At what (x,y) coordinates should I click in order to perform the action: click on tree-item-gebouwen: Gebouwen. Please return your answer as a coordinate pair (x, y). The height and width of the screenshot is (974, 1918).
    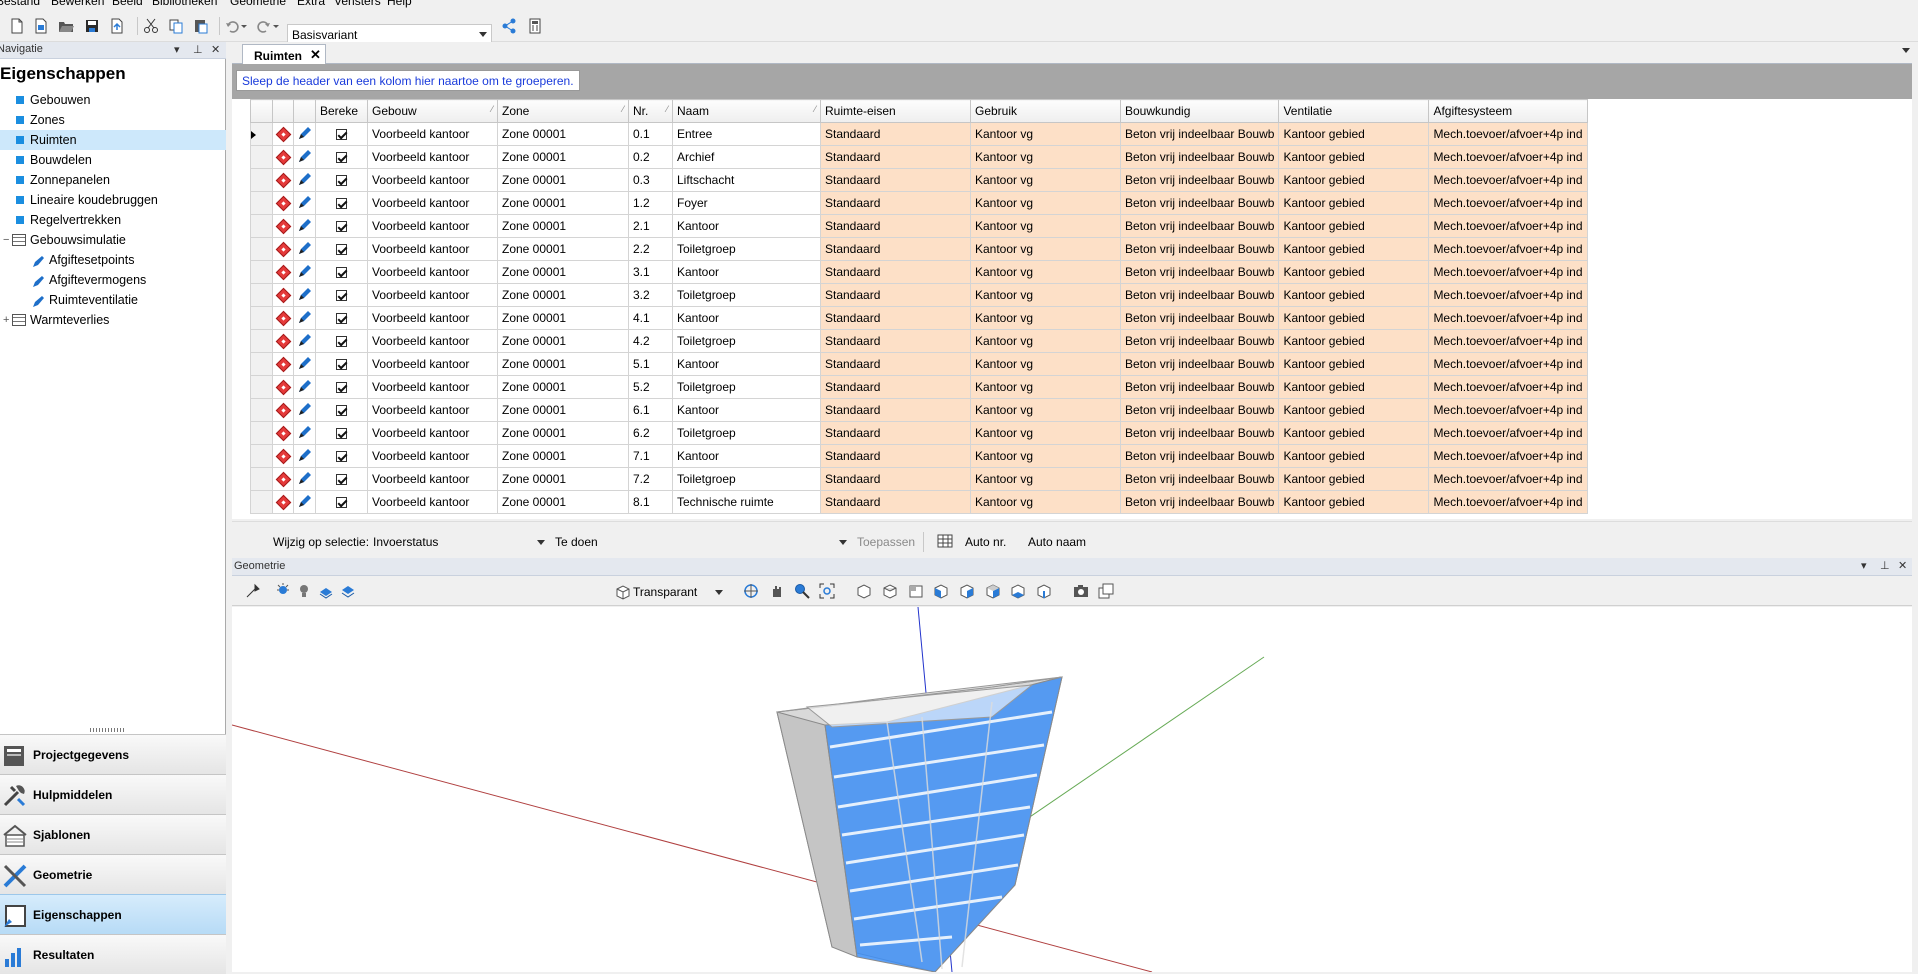
    Looking at the image, I should click on (113, 100).